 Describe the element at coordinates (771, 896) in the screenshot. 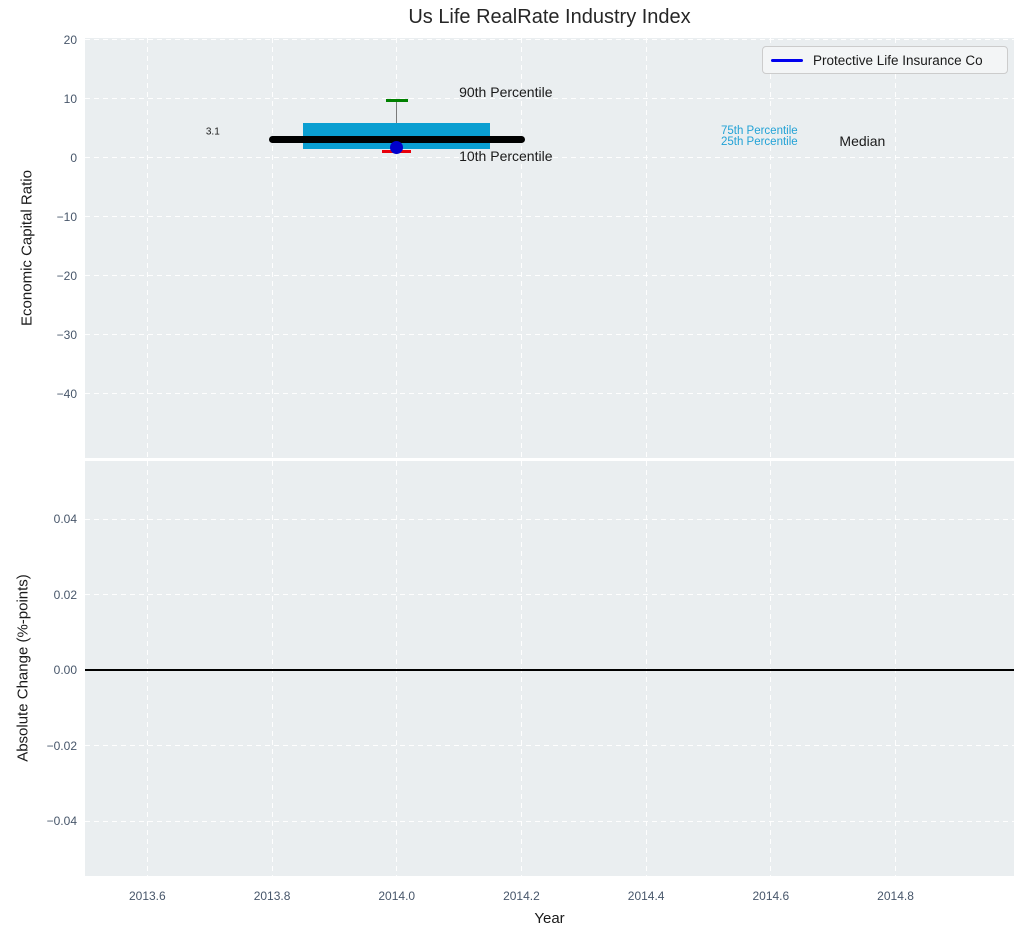

I see `x-tick-label: 2014.6` at that location.